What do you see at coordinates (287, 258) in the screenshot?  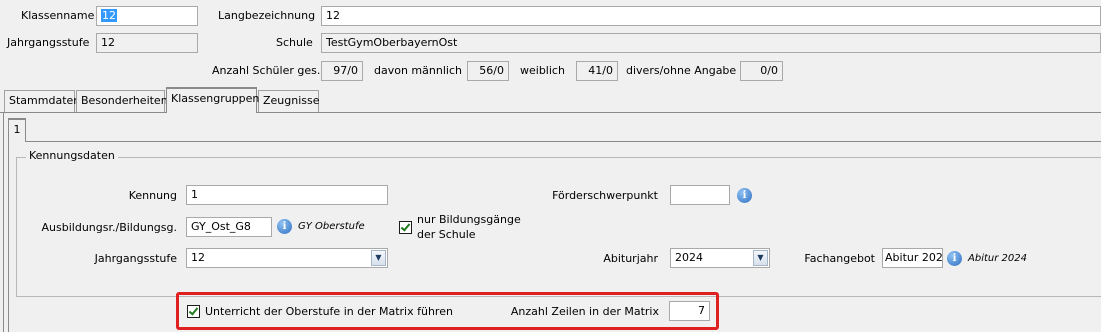 I see `group-jahrgangsstufe-combo: 12 ▼` at bounding box center [287, 258].